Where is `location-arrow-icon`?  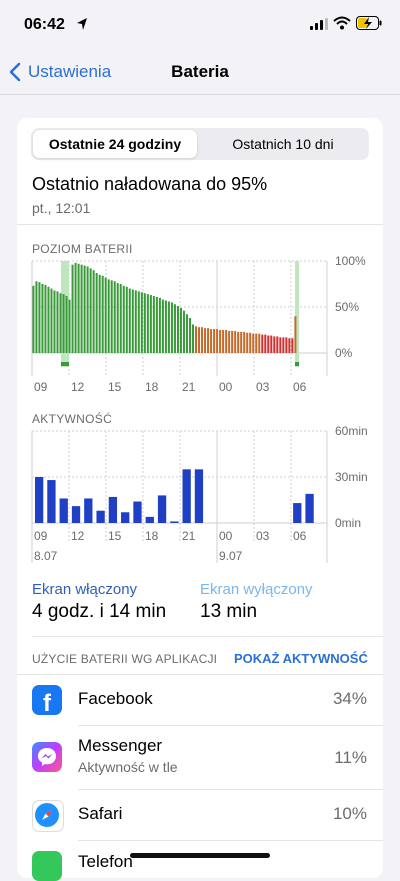 location-arrow-icon is located at coordinates (82, 24).